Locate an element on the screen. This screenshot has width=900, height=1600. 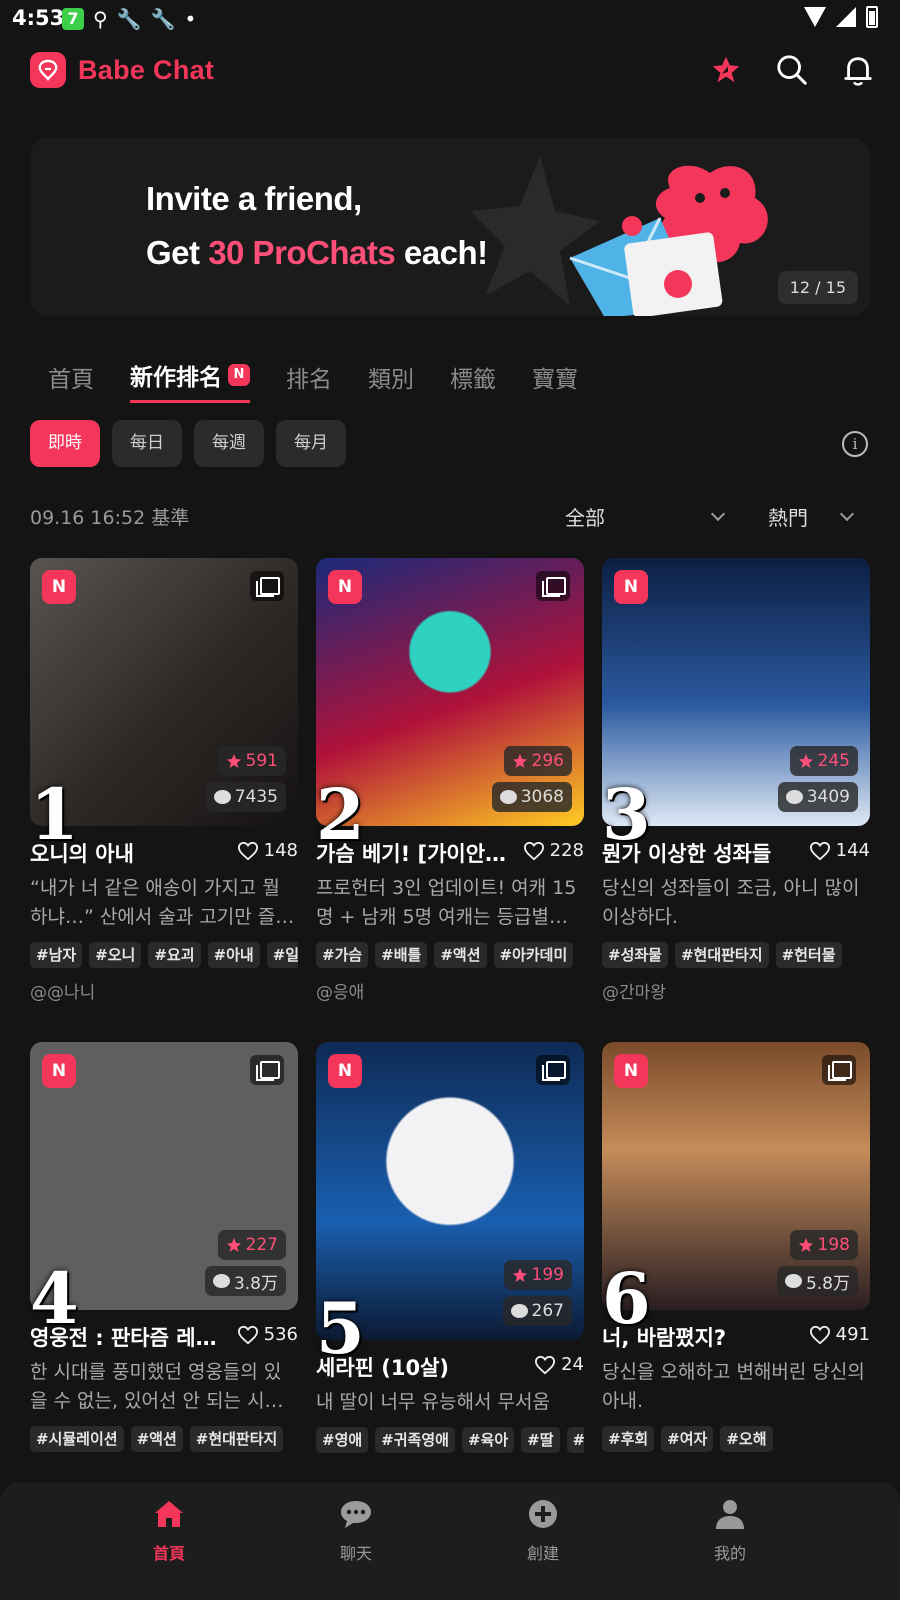
tab-label: 排名 is located at coordinates (309, 379).